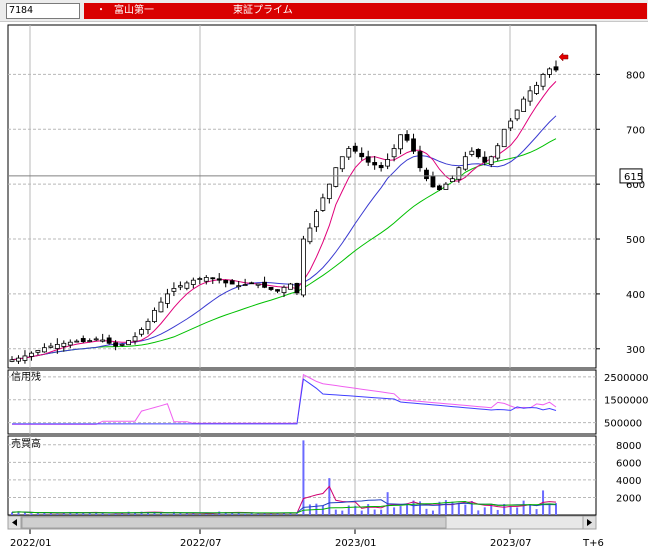 The height and width of the screenshot is (549, 648). What do you see at coordinates (511, 543) in the screenshot?
I see `x-axis-label: 2023/07` at bounding box center [511, 543].